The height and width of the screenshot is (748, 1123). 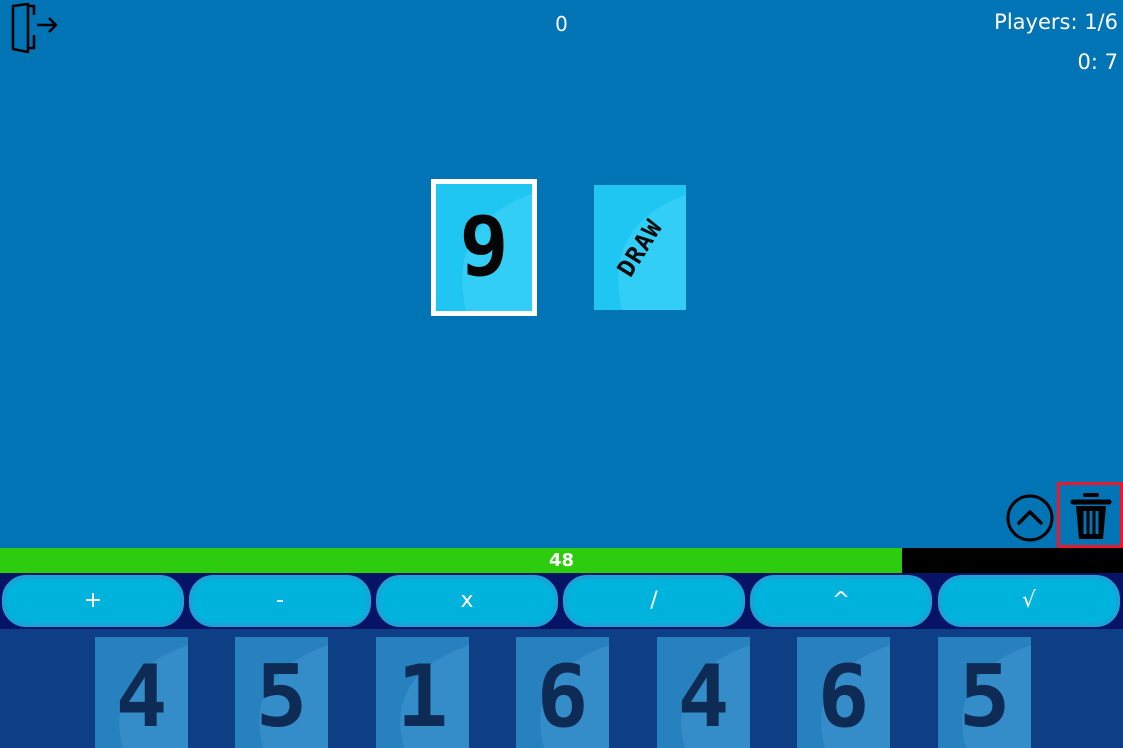 I want to click on hand-card: 1, so click(x=422, y=692).